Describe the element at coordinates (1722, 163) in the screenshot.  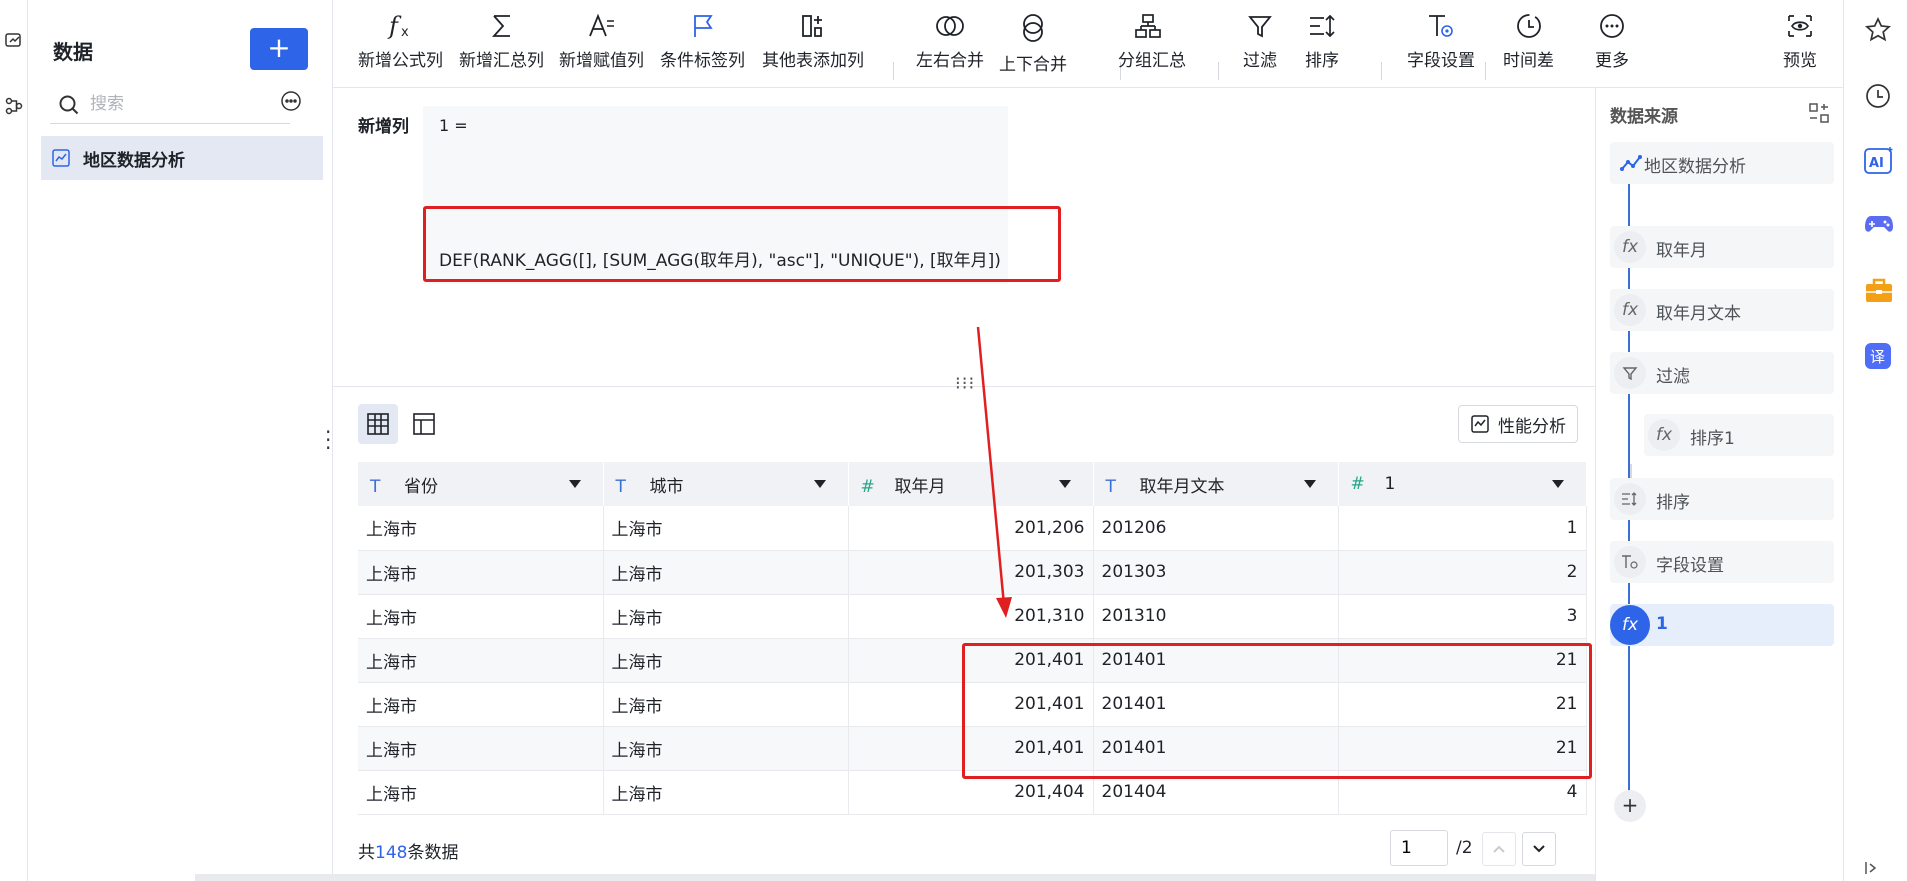
I see `source-node: 地区数据分析` at that location.